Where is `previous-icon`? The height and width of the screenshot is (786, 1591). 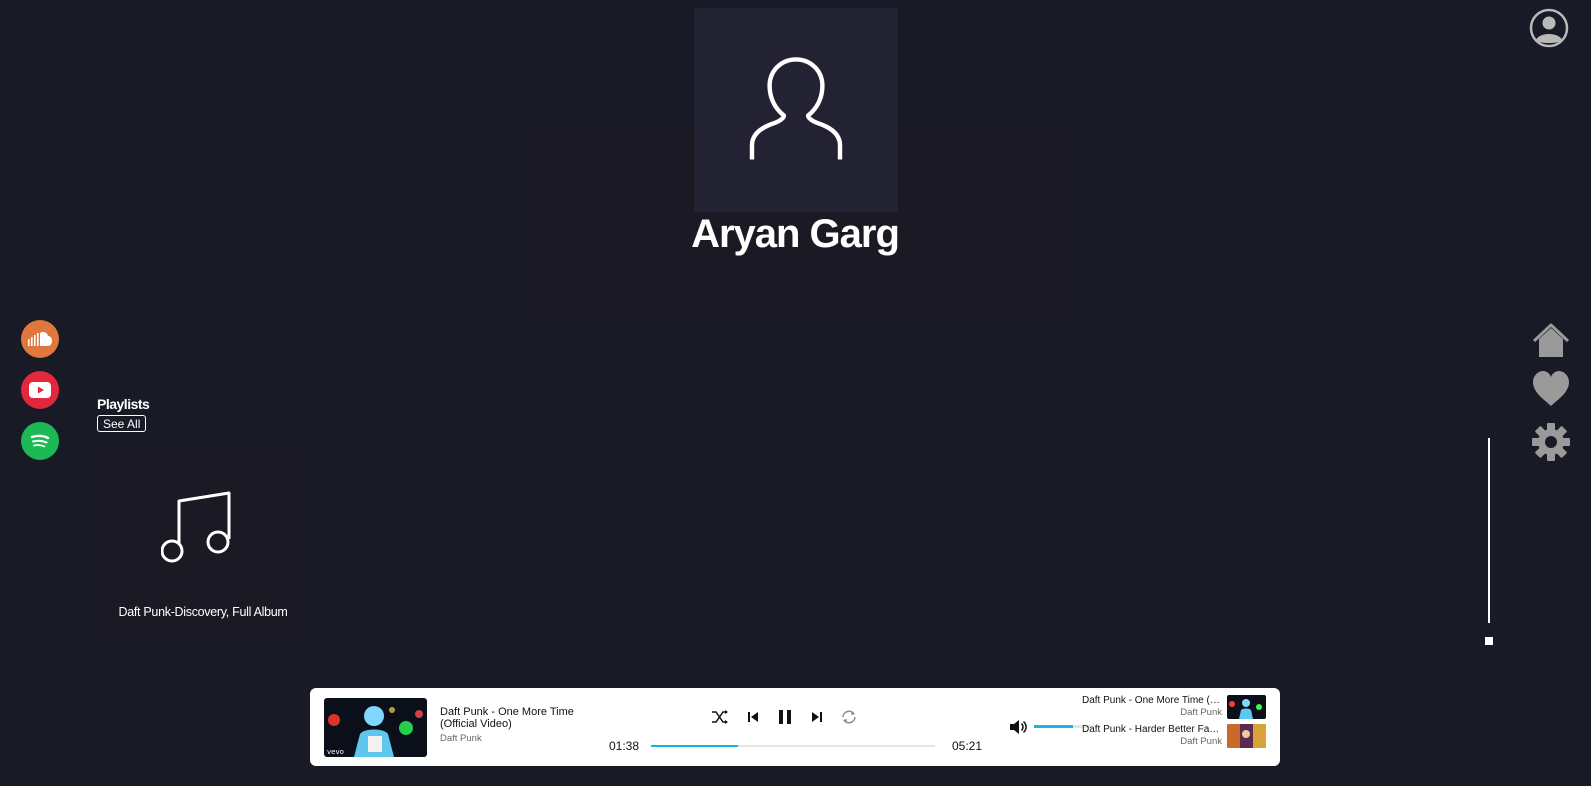
previous-icon is located at coordinates (753, 717).